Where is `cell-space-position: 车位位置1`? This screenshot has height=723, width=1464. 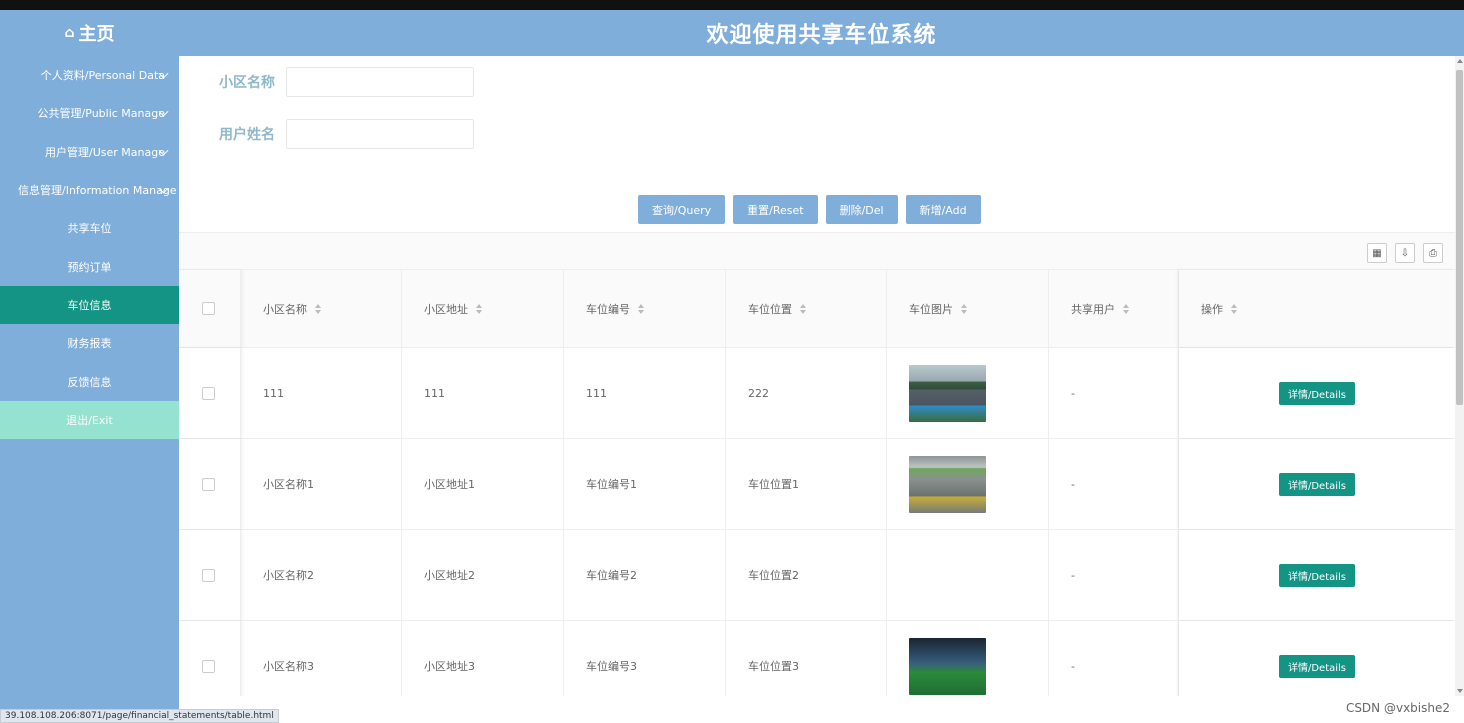
cell-space-position: 车位位置1 is located at coordinates (806, 484).